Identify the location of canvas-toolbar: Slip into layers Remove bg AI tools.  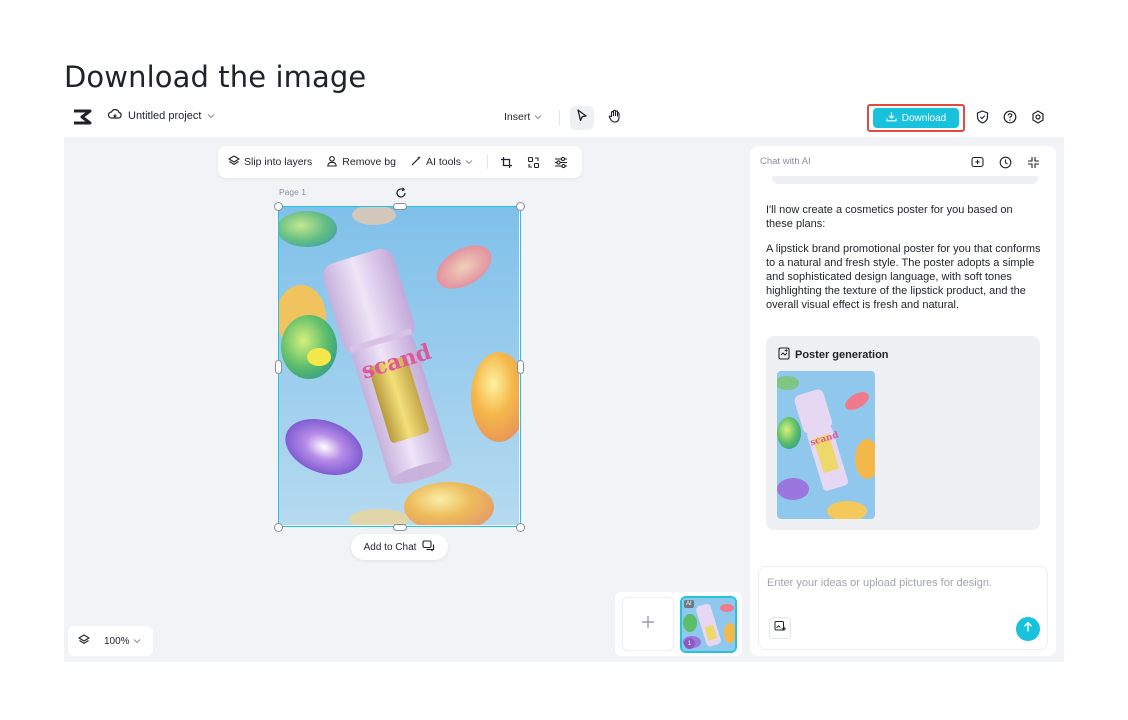
(400, 162).